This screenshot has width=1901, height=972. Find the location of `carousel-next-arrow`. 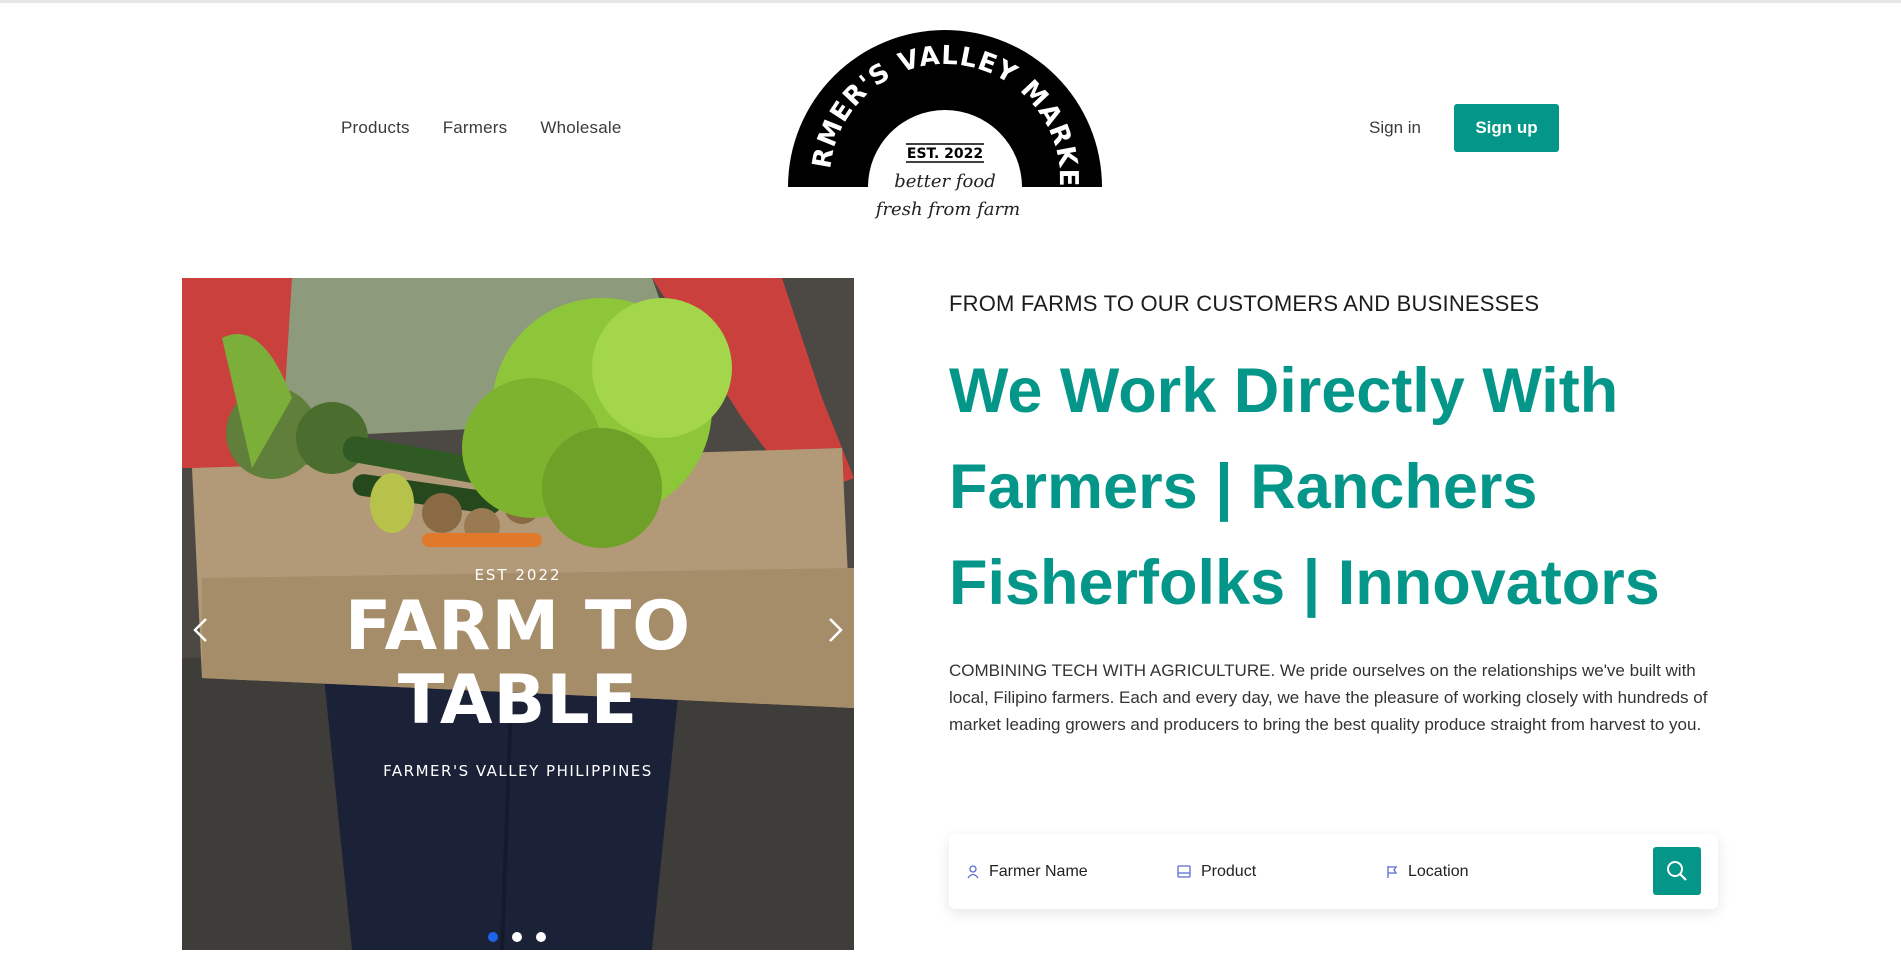

carousel-next-arrow is located at coordinates (835, 630).